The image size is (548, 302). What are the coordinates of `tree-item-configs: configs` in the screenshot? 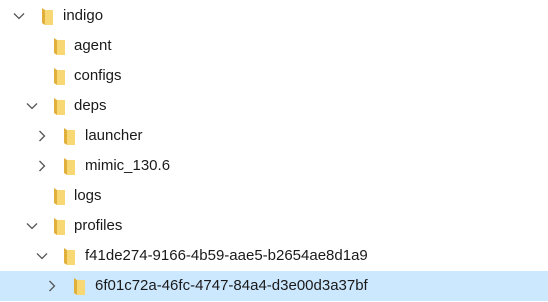 It's located at (274, 76).